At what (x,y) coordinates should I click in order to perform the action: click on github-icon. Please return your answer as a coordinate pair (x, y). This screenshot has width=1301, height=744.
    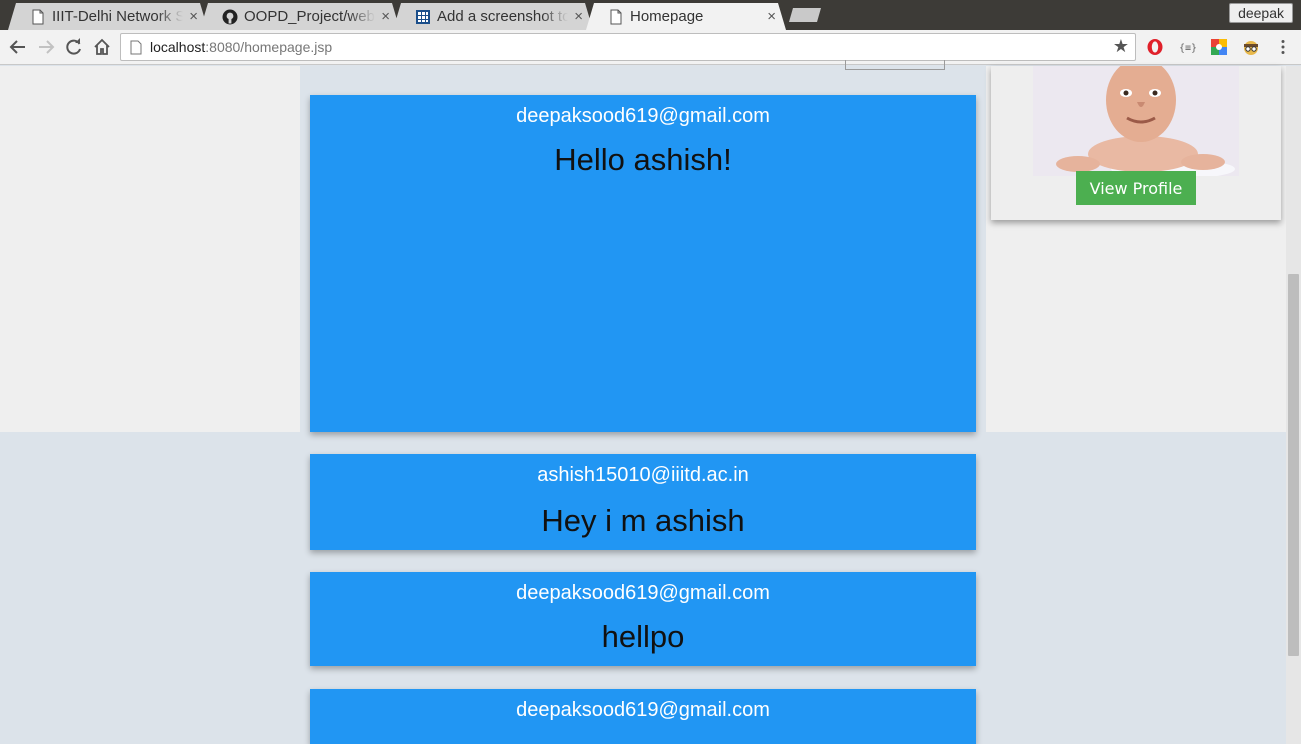
    Looking at the image, I should click on (230, 16).